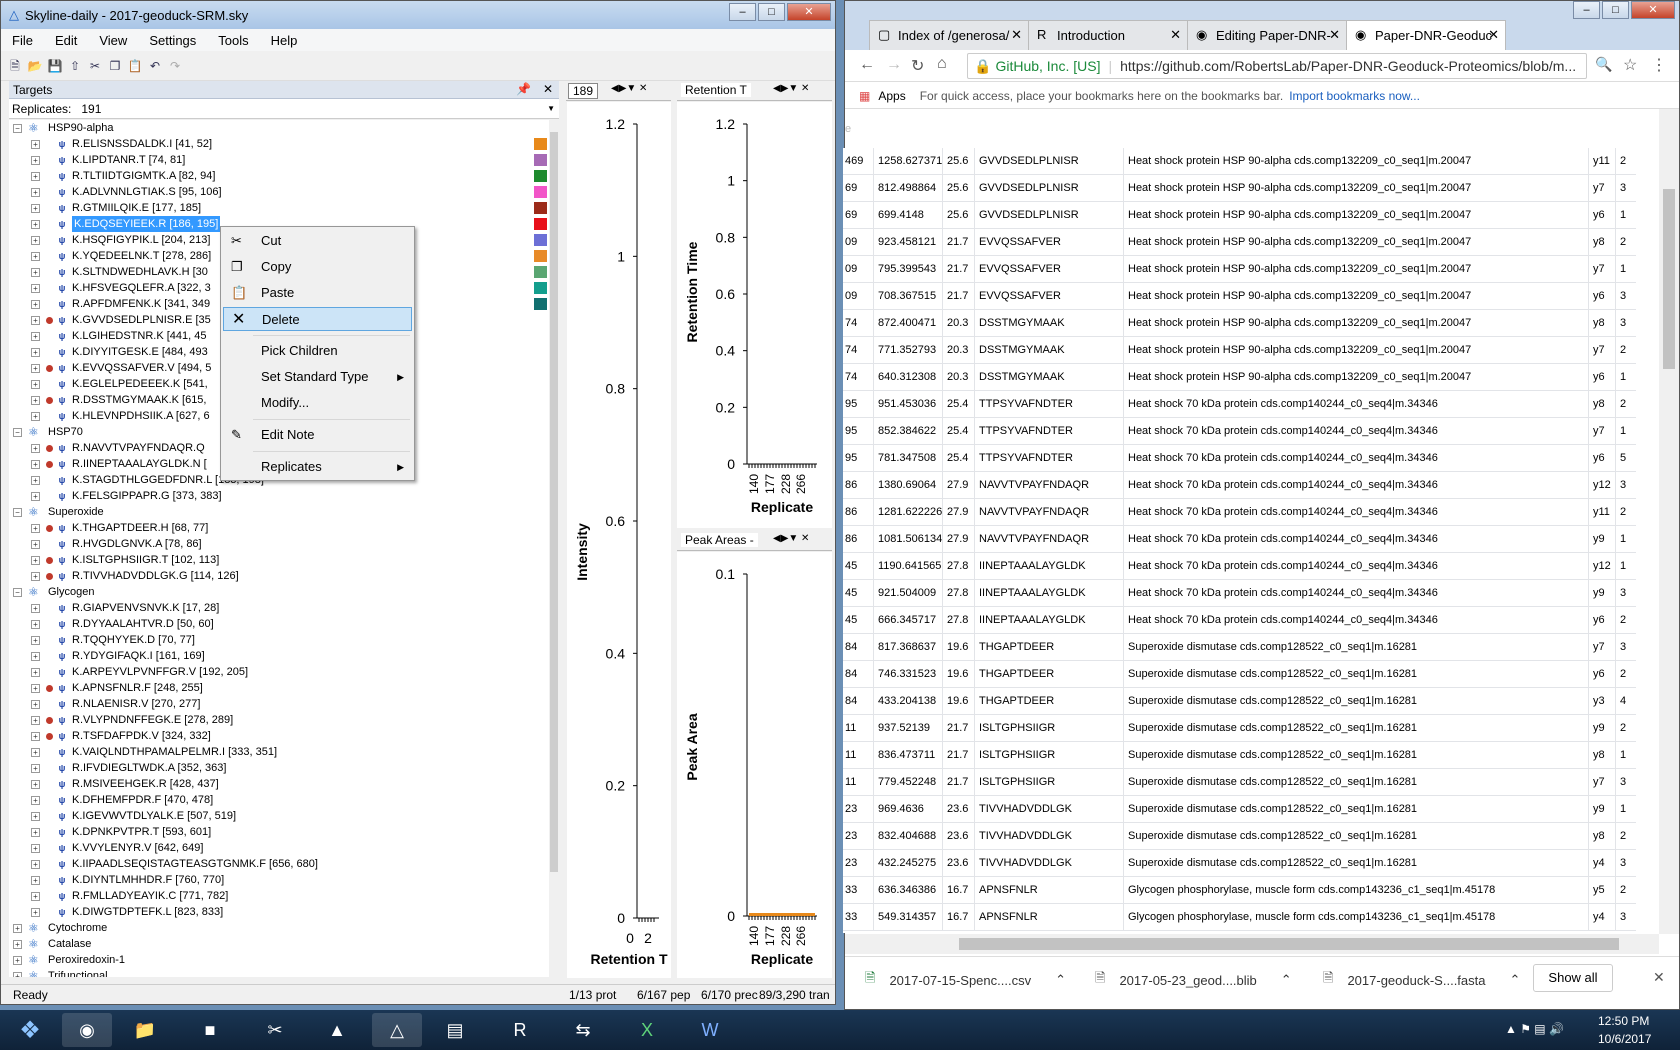  What do you see at coordinates (127, 880) in the screenshot?
I see `tree-peptide-node: + ψ K.DIYNTLMHHDR.F [760, 770]` at bounding box center [127, 880].